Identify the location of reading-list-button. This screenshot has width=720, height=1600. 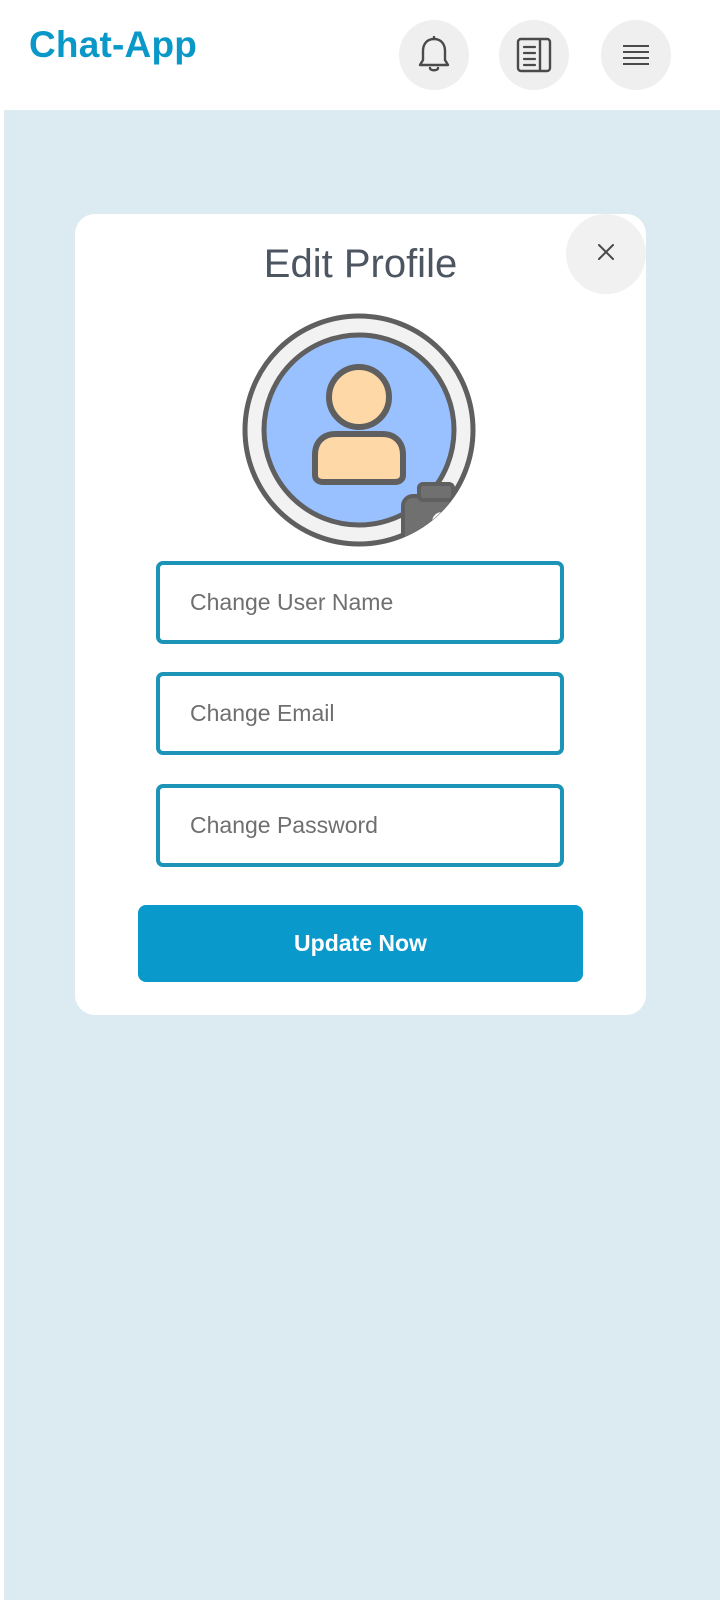
(534, 55).